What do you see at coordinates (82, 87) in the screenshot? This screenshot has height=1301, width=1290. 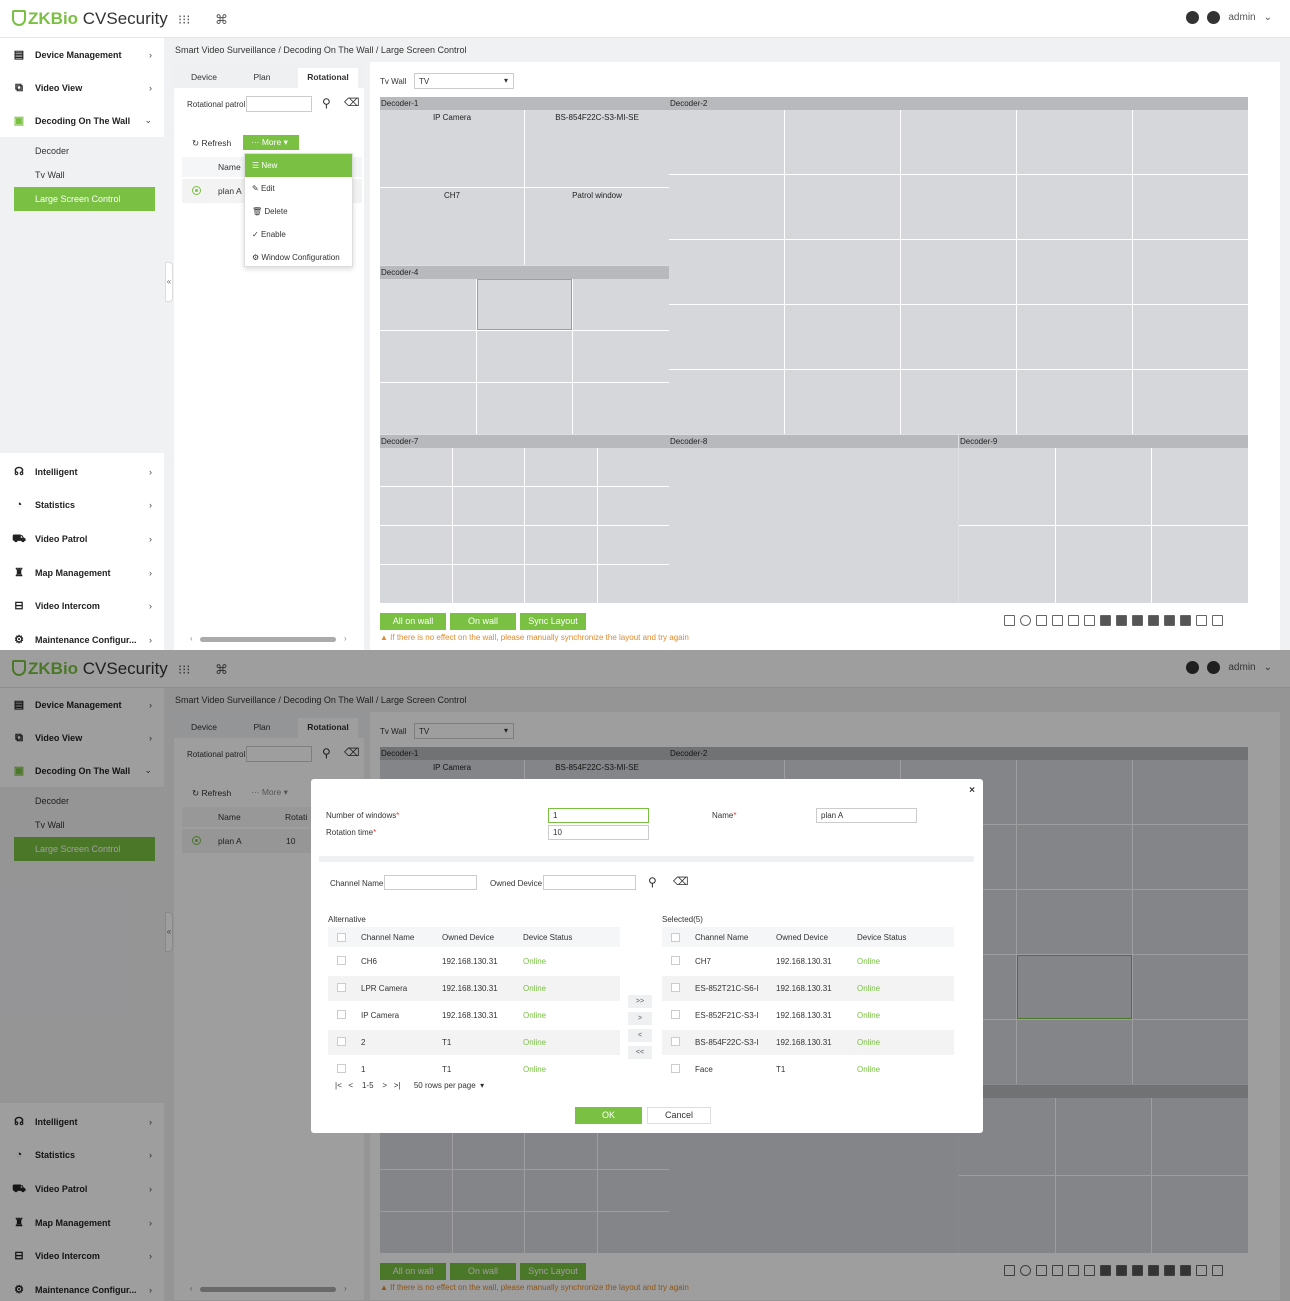 I see `sidebar-item-video-view: ⧉ Video View ›` at bounding box center [82, 87].